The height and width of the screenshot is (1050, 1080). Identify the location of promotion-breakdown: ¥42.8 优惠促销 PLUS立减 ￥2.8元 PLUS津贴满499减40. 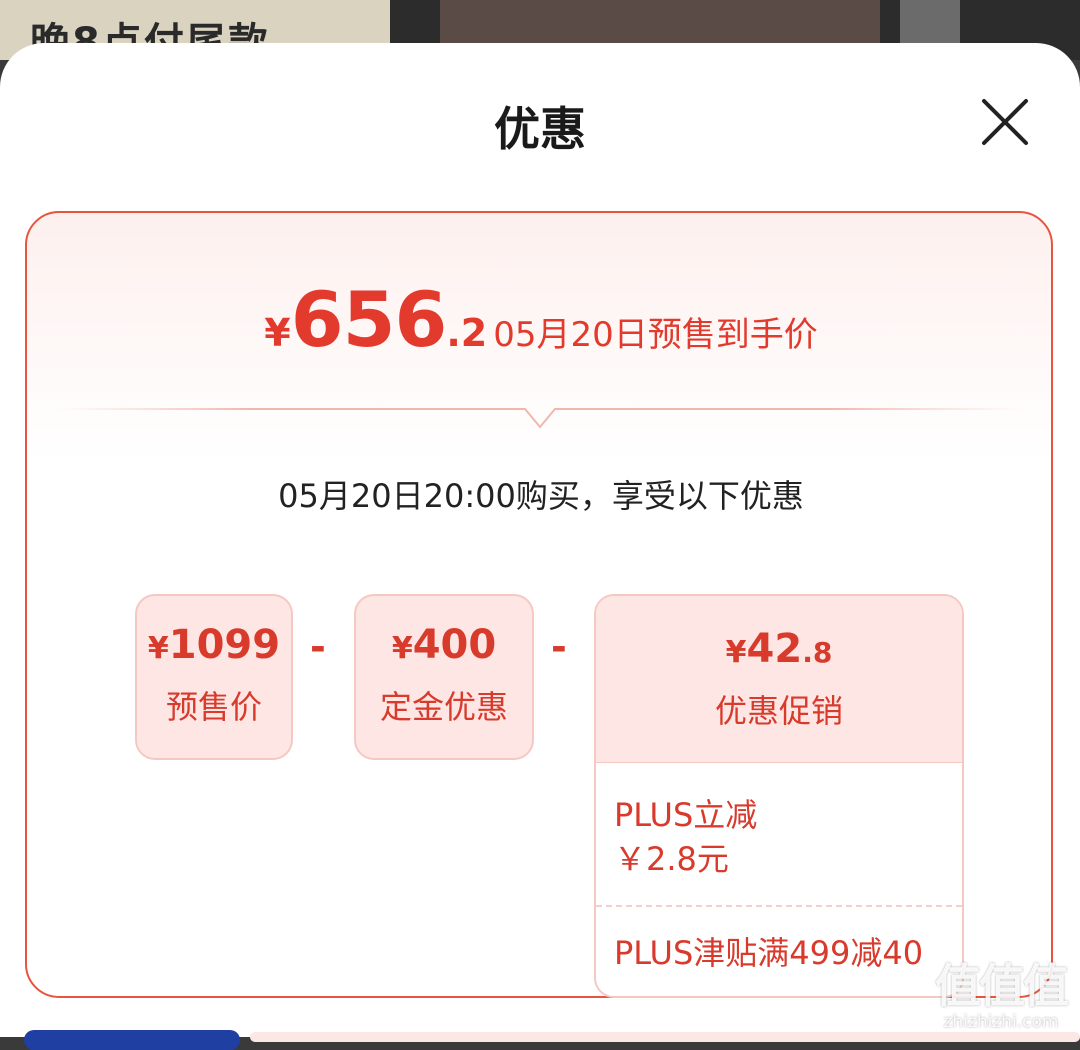
(779, 796).